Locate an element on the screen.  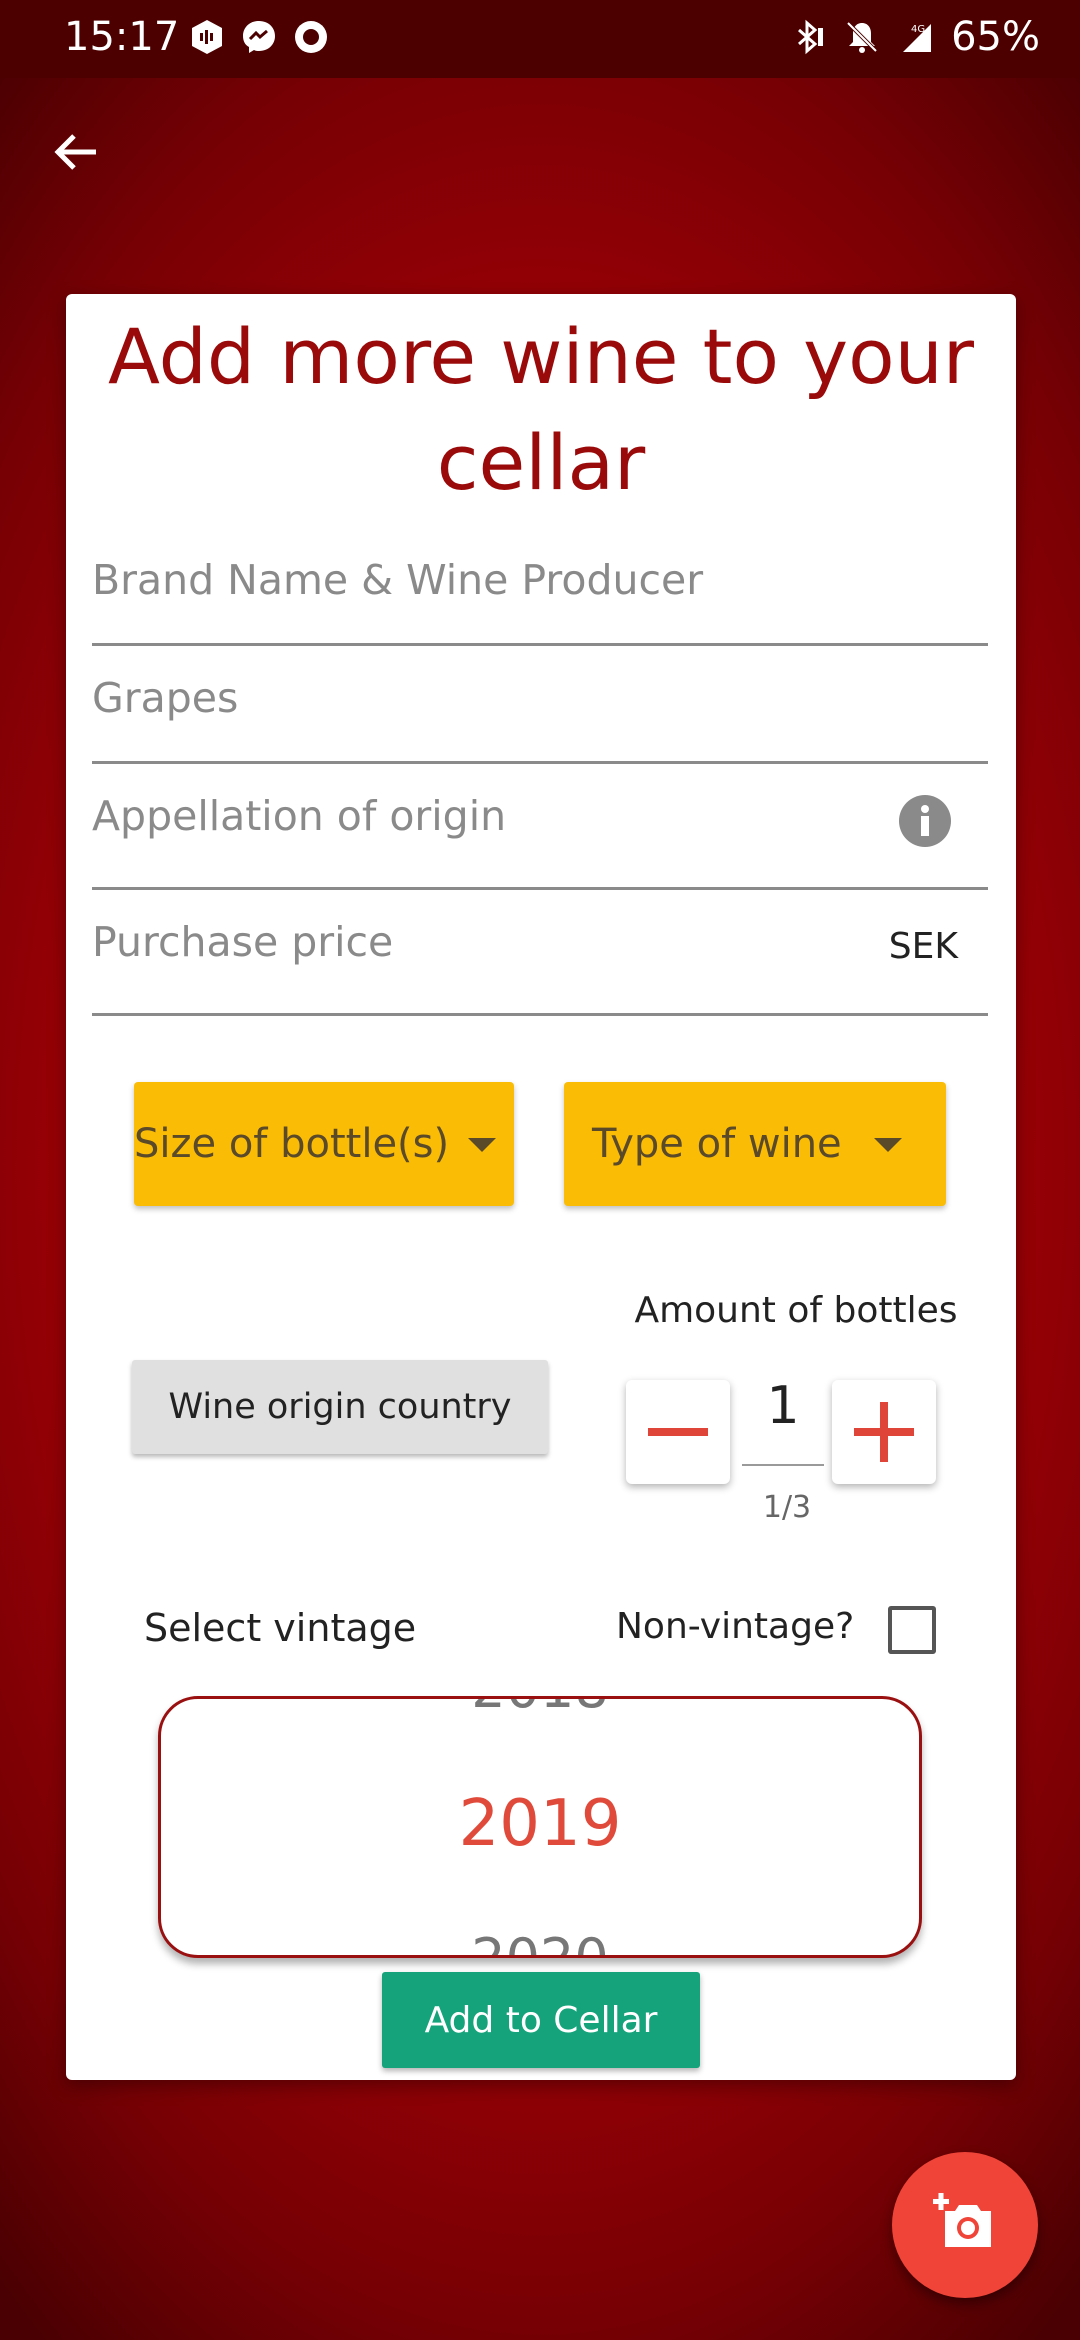
battery-level: 65% is located at coordinates (995, 37).